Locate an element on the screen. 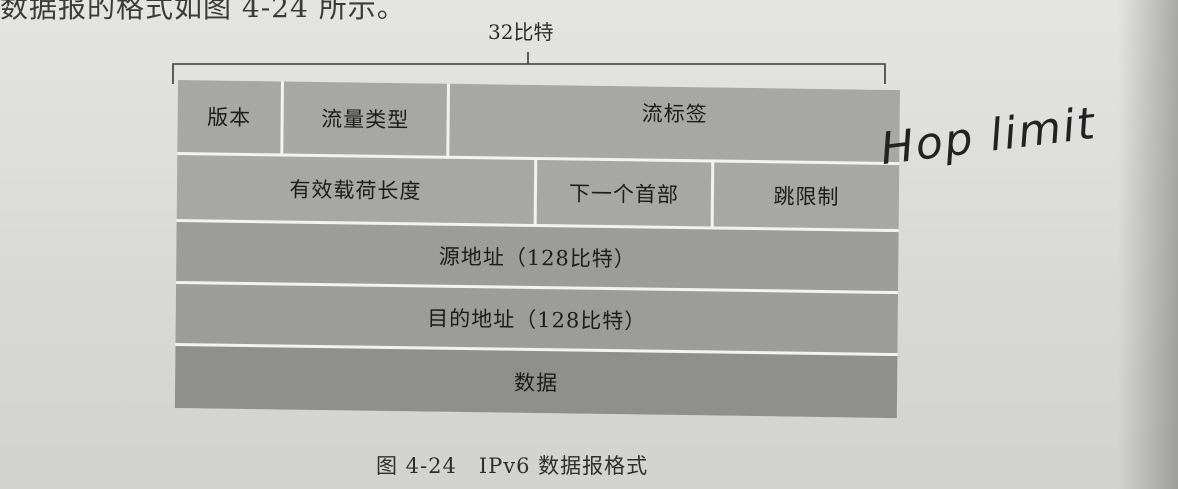 The image size is (1178, 489). header-row-5: 数据 is located at coordinates (536, 382).